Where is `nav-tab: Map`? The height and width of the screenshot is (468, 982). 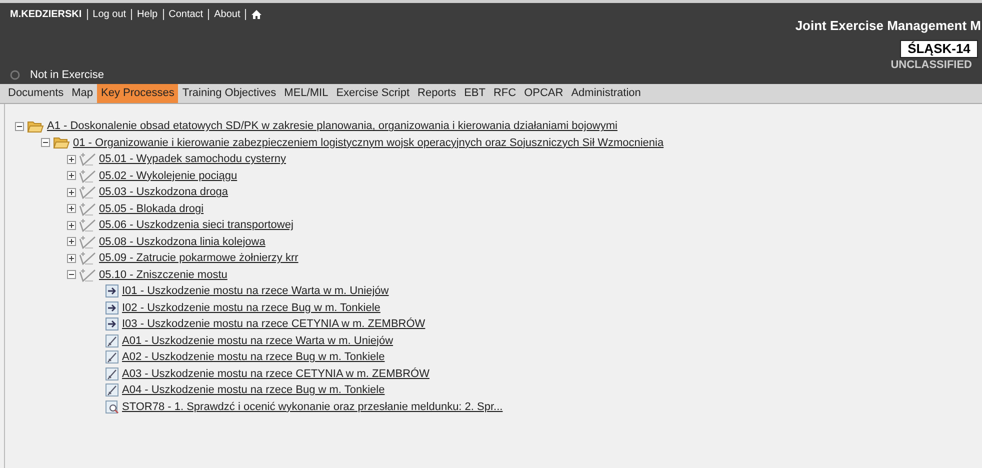
nav-tab: Map is located at coordinates (83, 93).